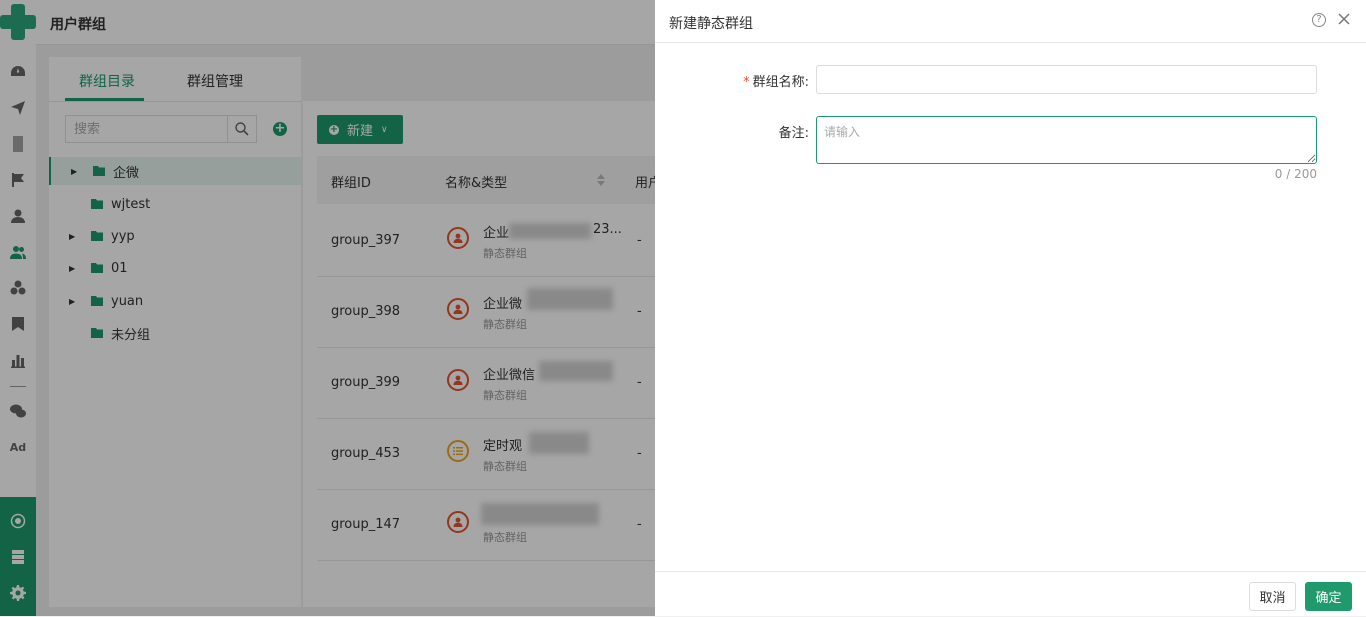 The width and height of the screenshot is (1366, 617). I want to click on remark-label: 备注:, so click(793, 133).